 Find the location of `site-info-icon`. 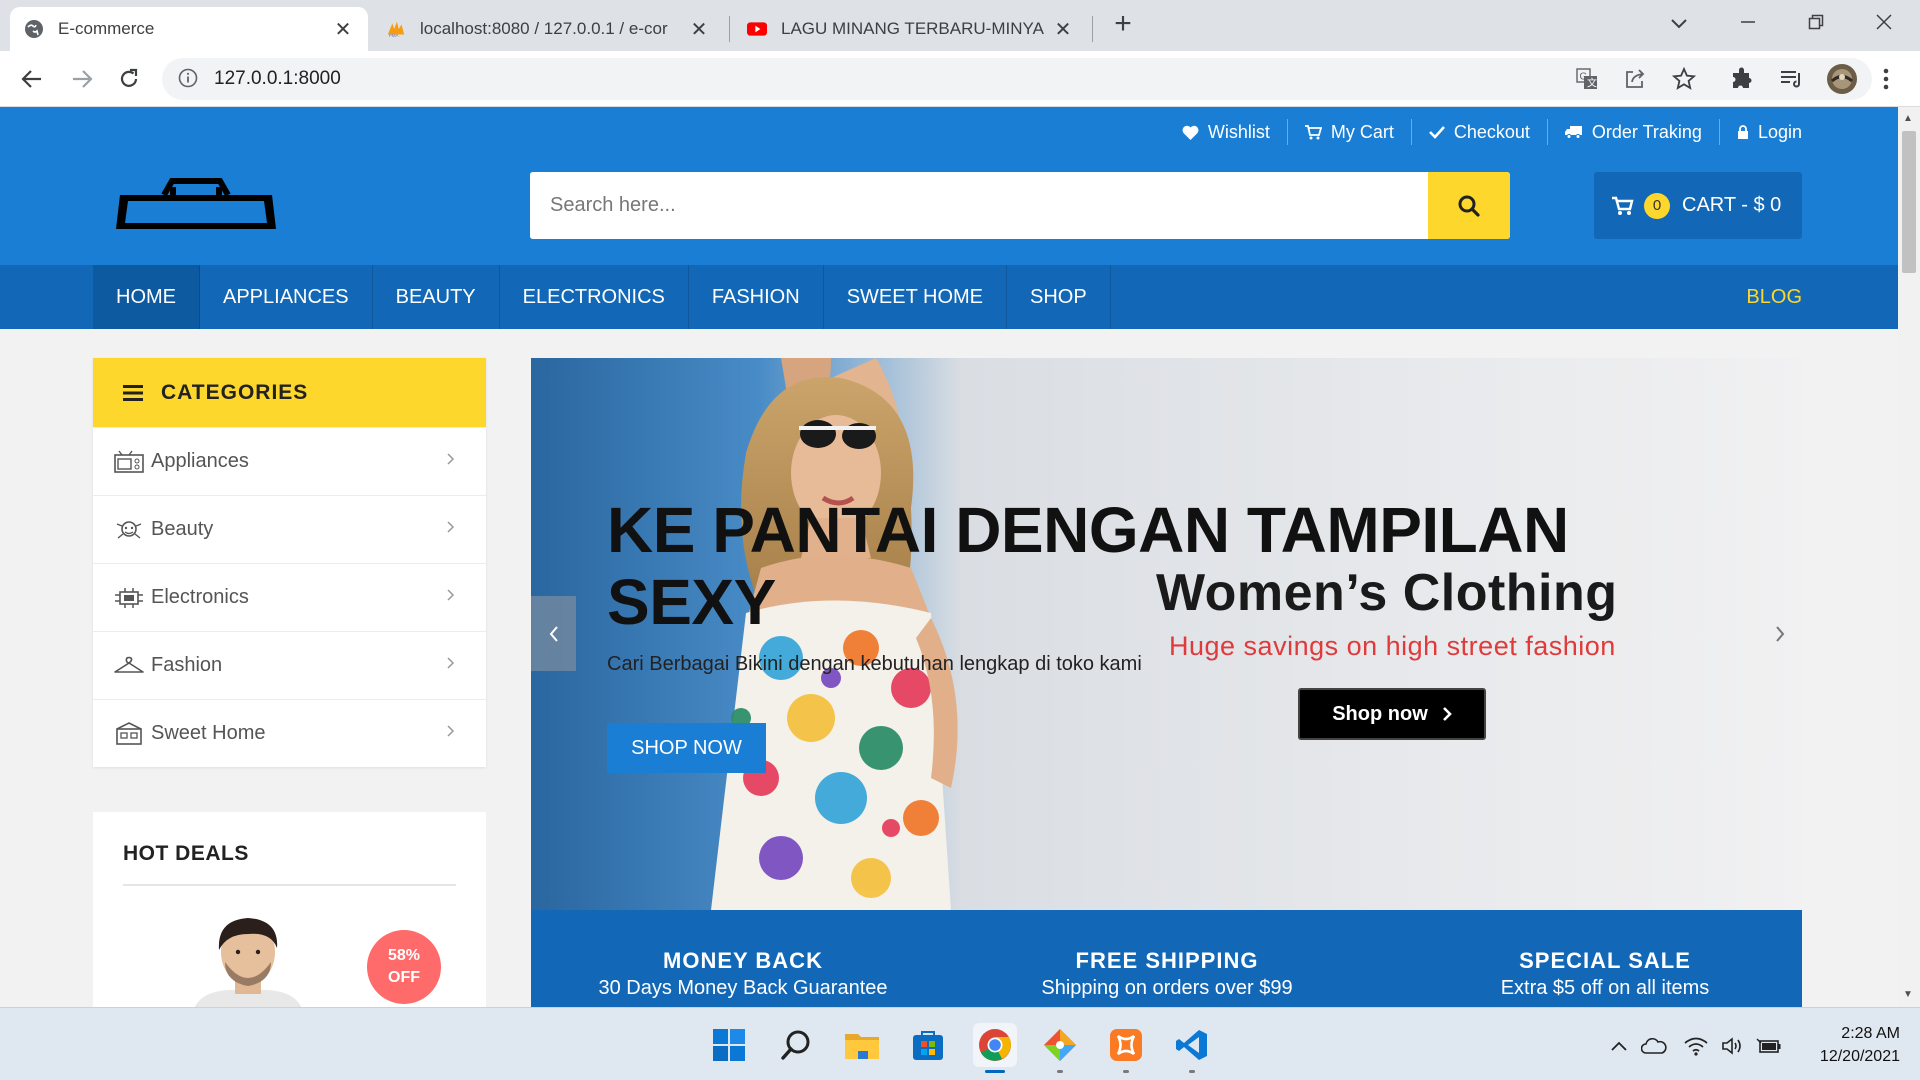

site-info-icon is located at coordinates (188, 80).